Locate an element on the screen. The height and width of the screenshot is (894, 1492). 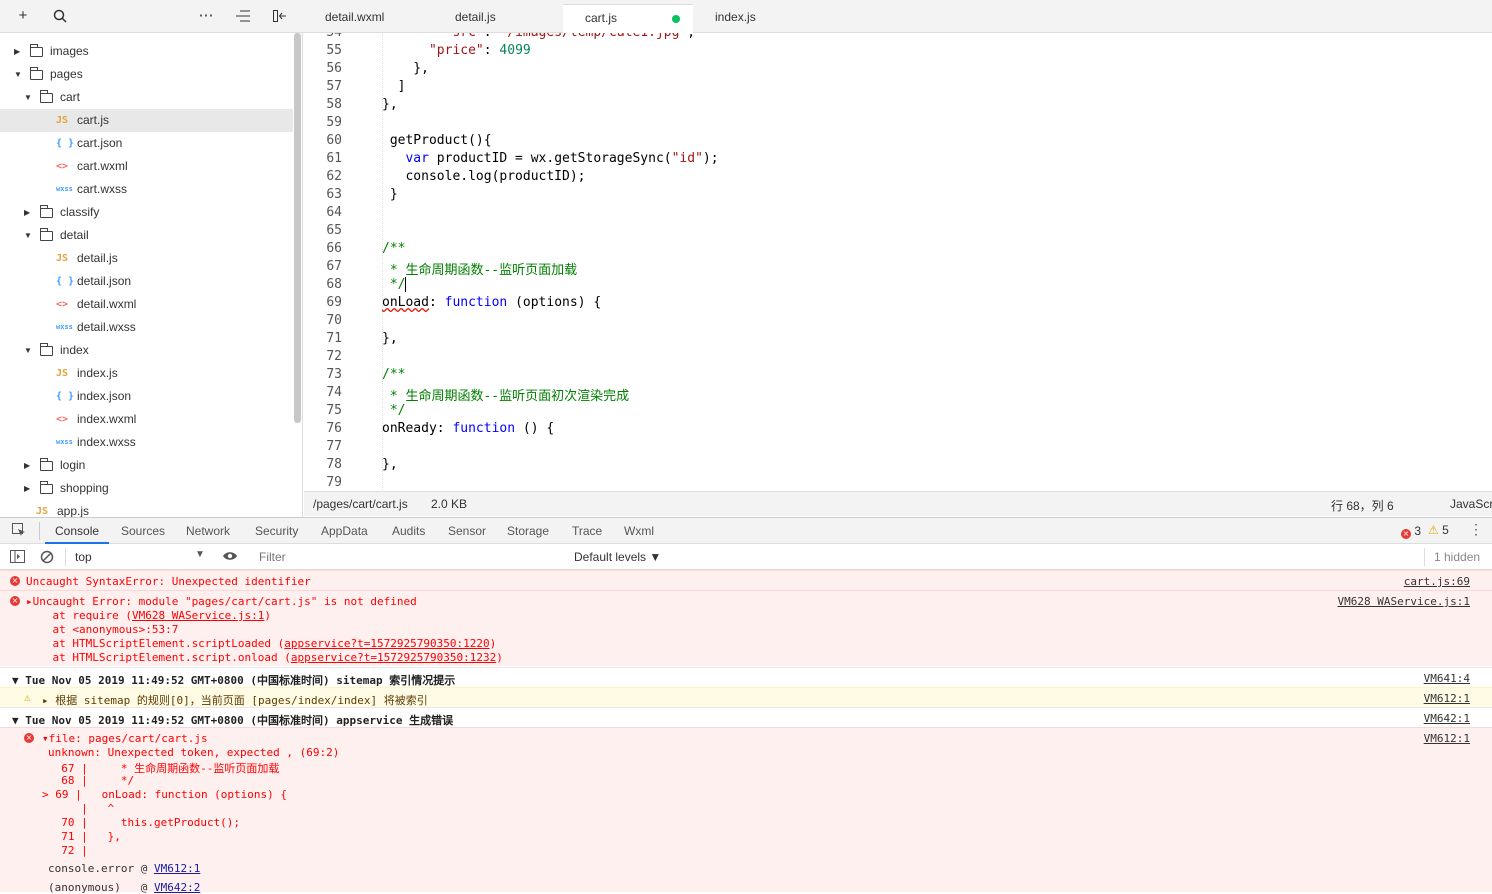
tree-file: <> index.wxml is located at coordinates (146, 419).